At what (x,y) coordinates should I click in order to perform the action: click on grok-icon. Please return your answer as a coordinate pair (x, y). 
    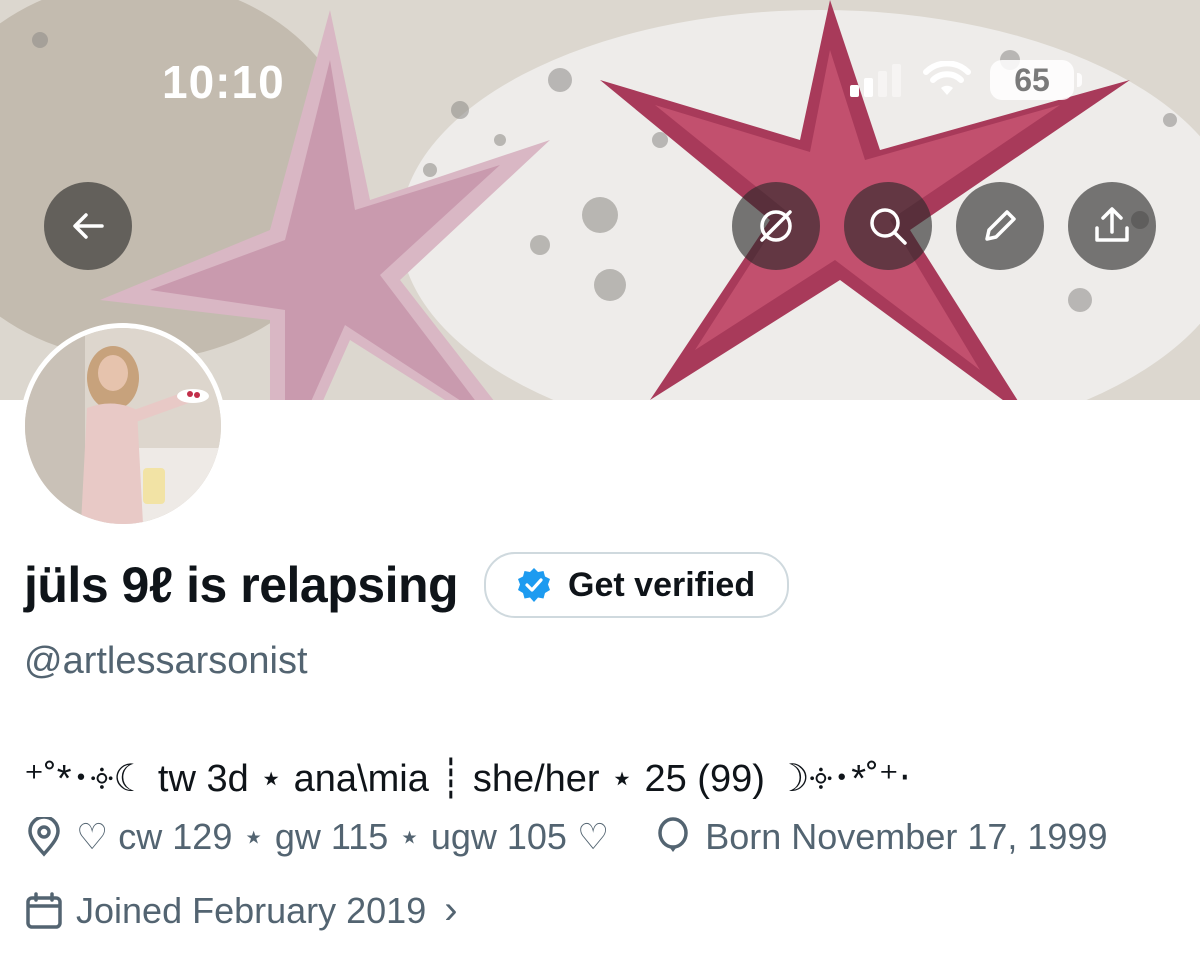
    Looking at the image, I should click on (776, 226).